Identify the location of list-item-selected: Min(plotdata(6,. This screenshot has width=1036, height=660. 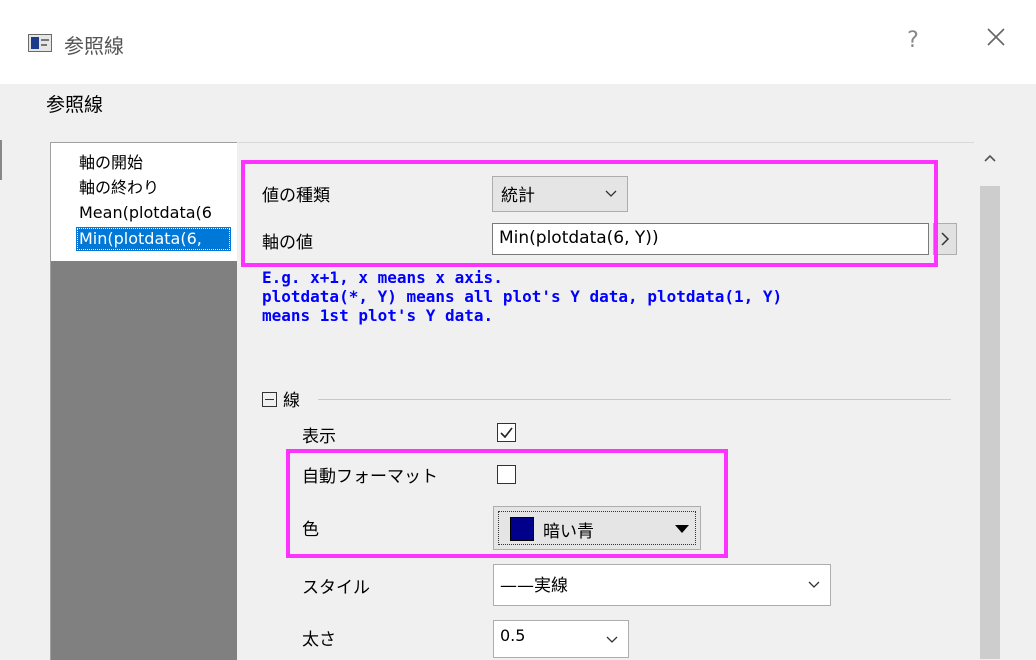
(153, 239).